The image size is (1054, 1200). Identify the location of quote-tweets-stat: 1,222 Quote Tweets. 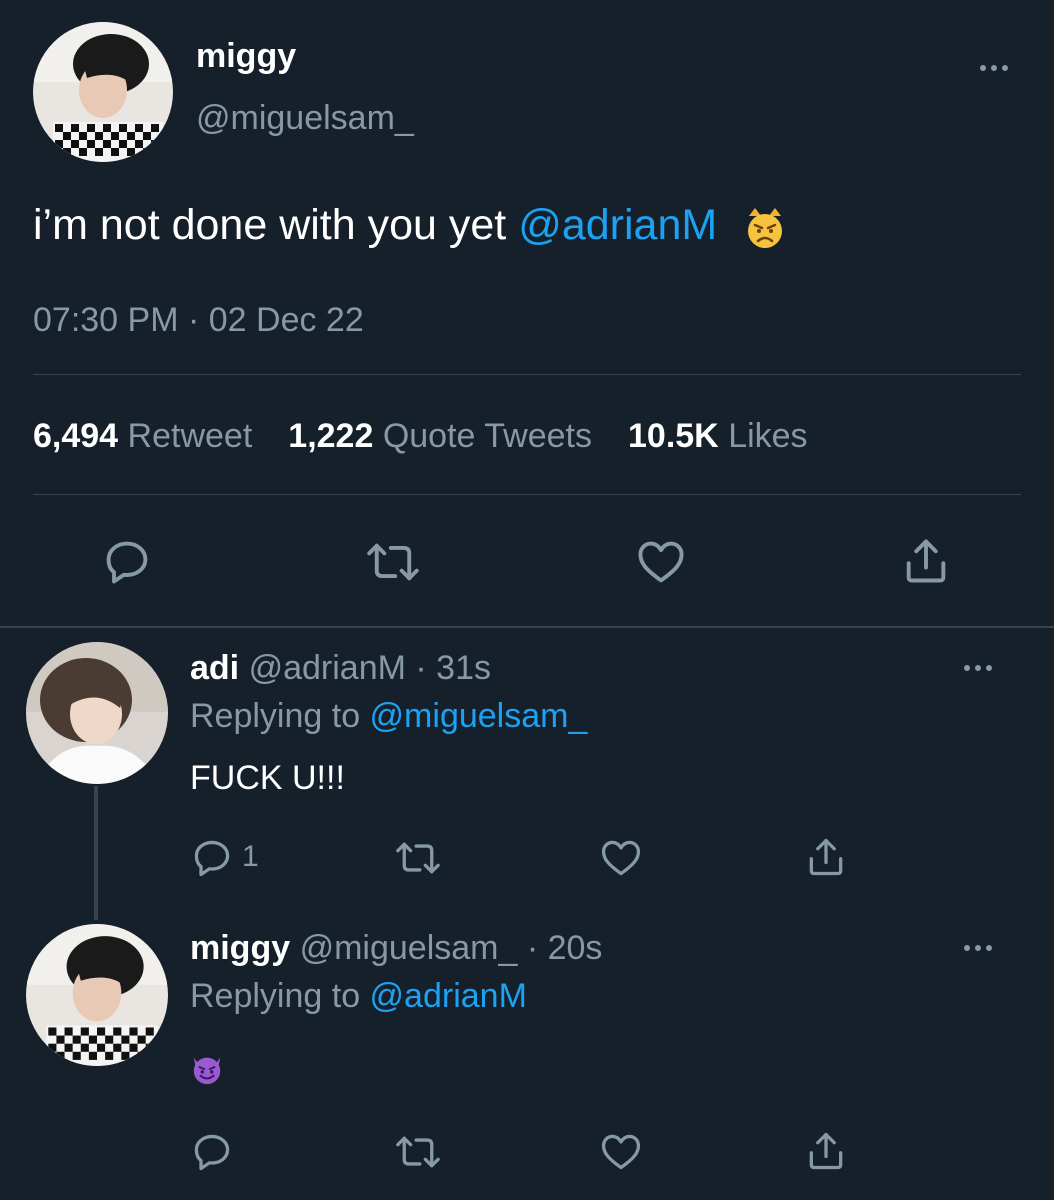
(440, 436).